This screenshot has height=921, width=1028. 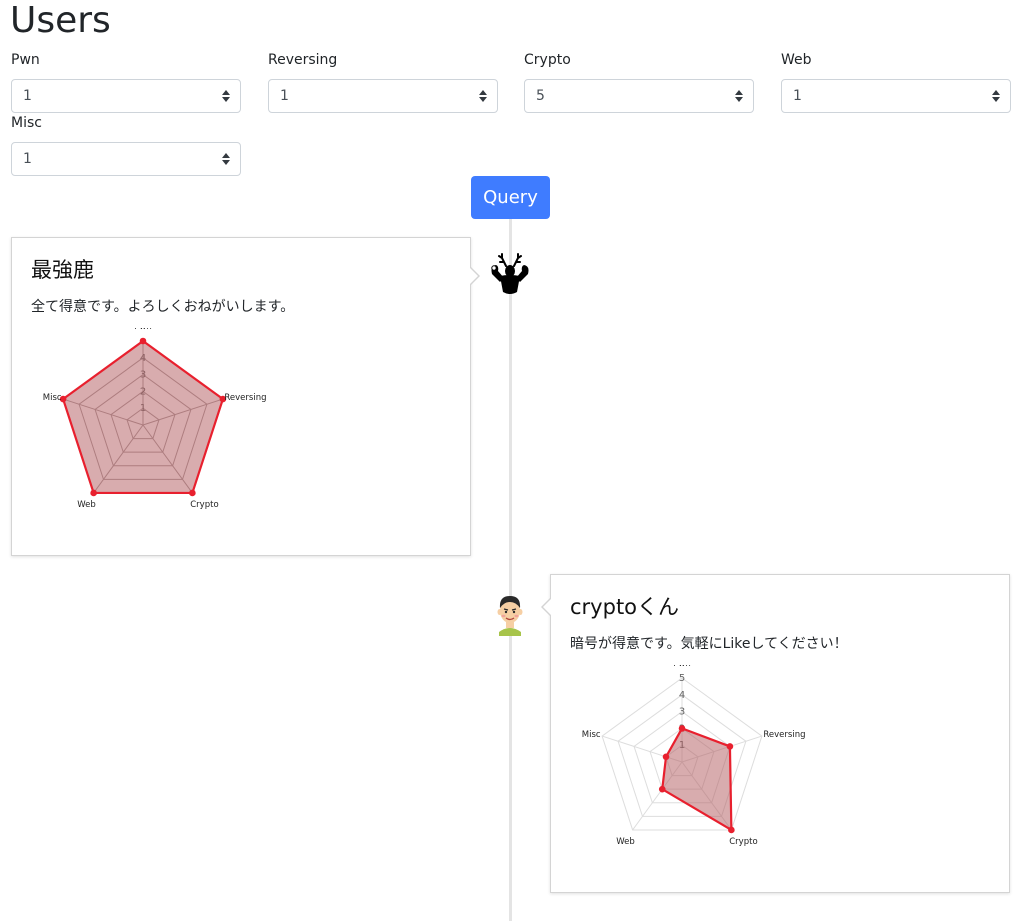 What do you see at coordinates (126, 159) in the screenshot?
I see `filter-select-misc: 1` at bounding box center [126, 159].